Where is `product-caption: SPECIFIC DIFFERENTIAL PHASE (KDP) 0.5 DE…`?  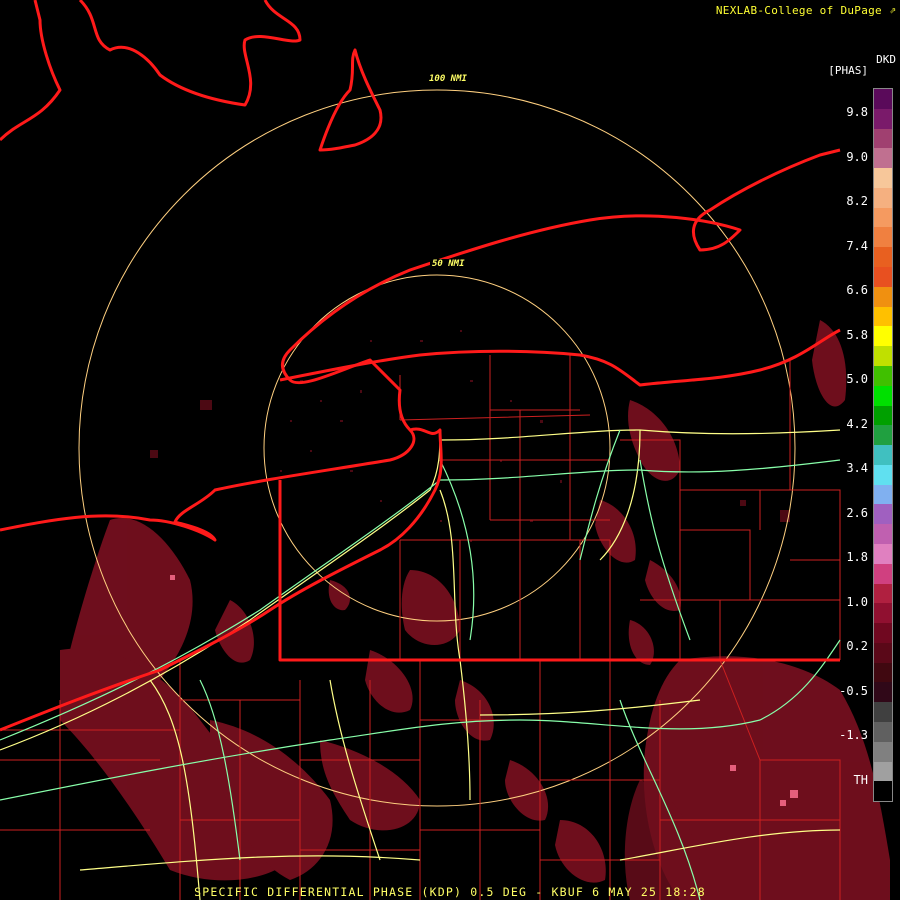
product-caption: SPECIFIC DIFFERENTIAL PHASE (KDP) 0.5 DE… is located at coordinates (450, 892).